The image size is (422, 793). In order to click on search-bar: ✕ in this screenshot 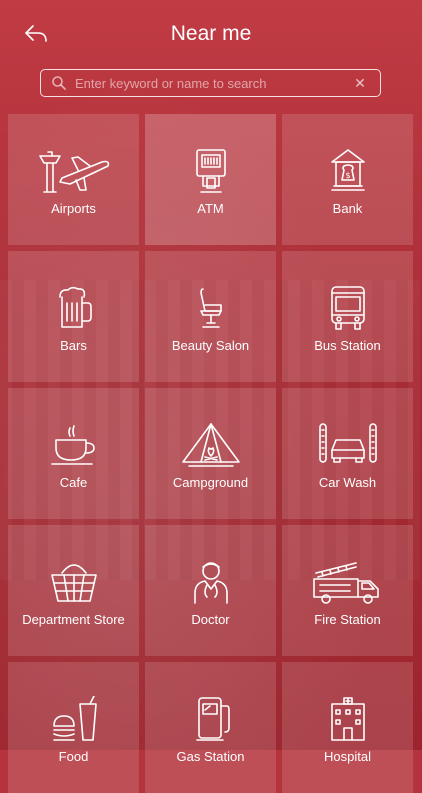, I will do `click(210, 83)`.